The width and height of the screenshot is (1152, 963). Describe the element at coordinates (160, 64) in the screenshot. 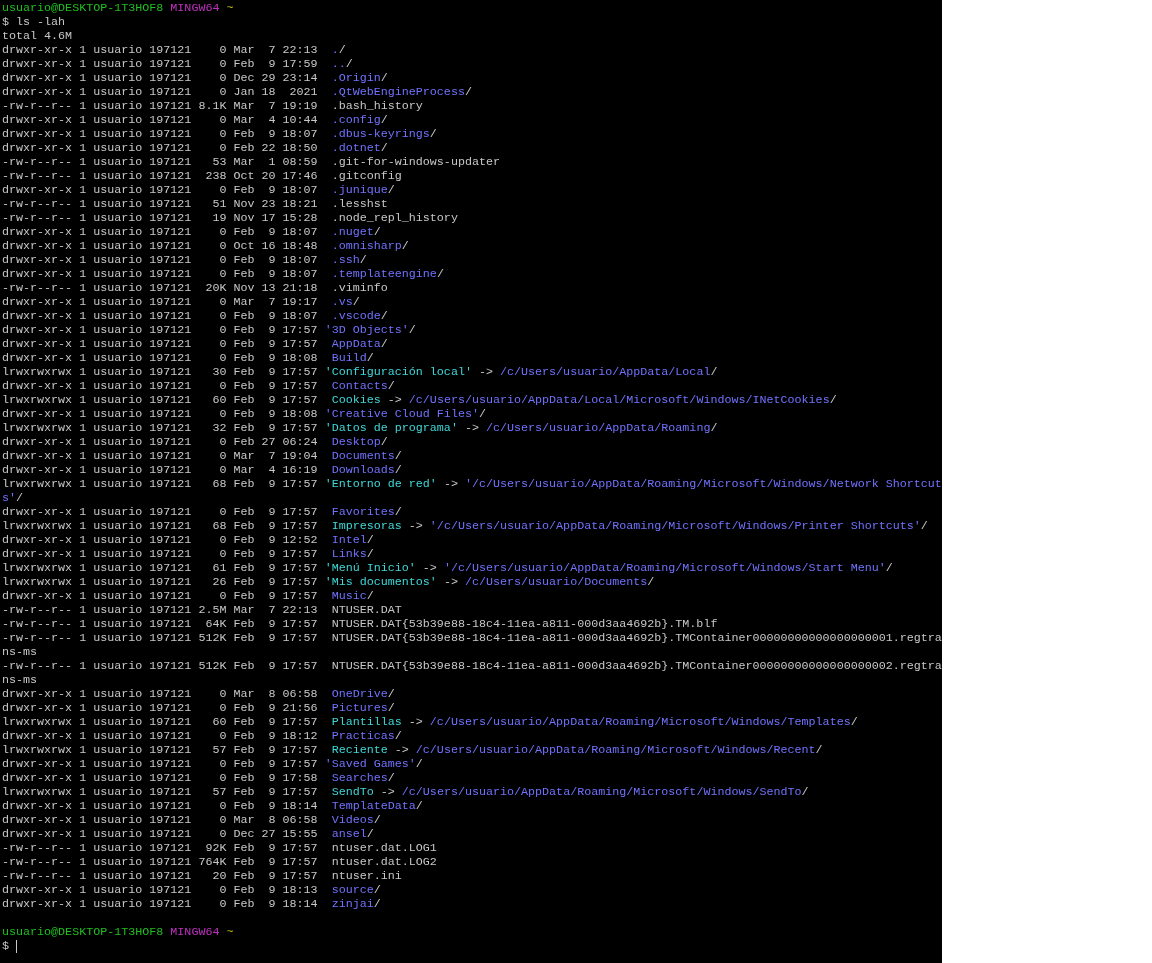

I see `file-details: drwxr-xr-x 1 usuario 197121 0 Feb 9 17:59` at that location.